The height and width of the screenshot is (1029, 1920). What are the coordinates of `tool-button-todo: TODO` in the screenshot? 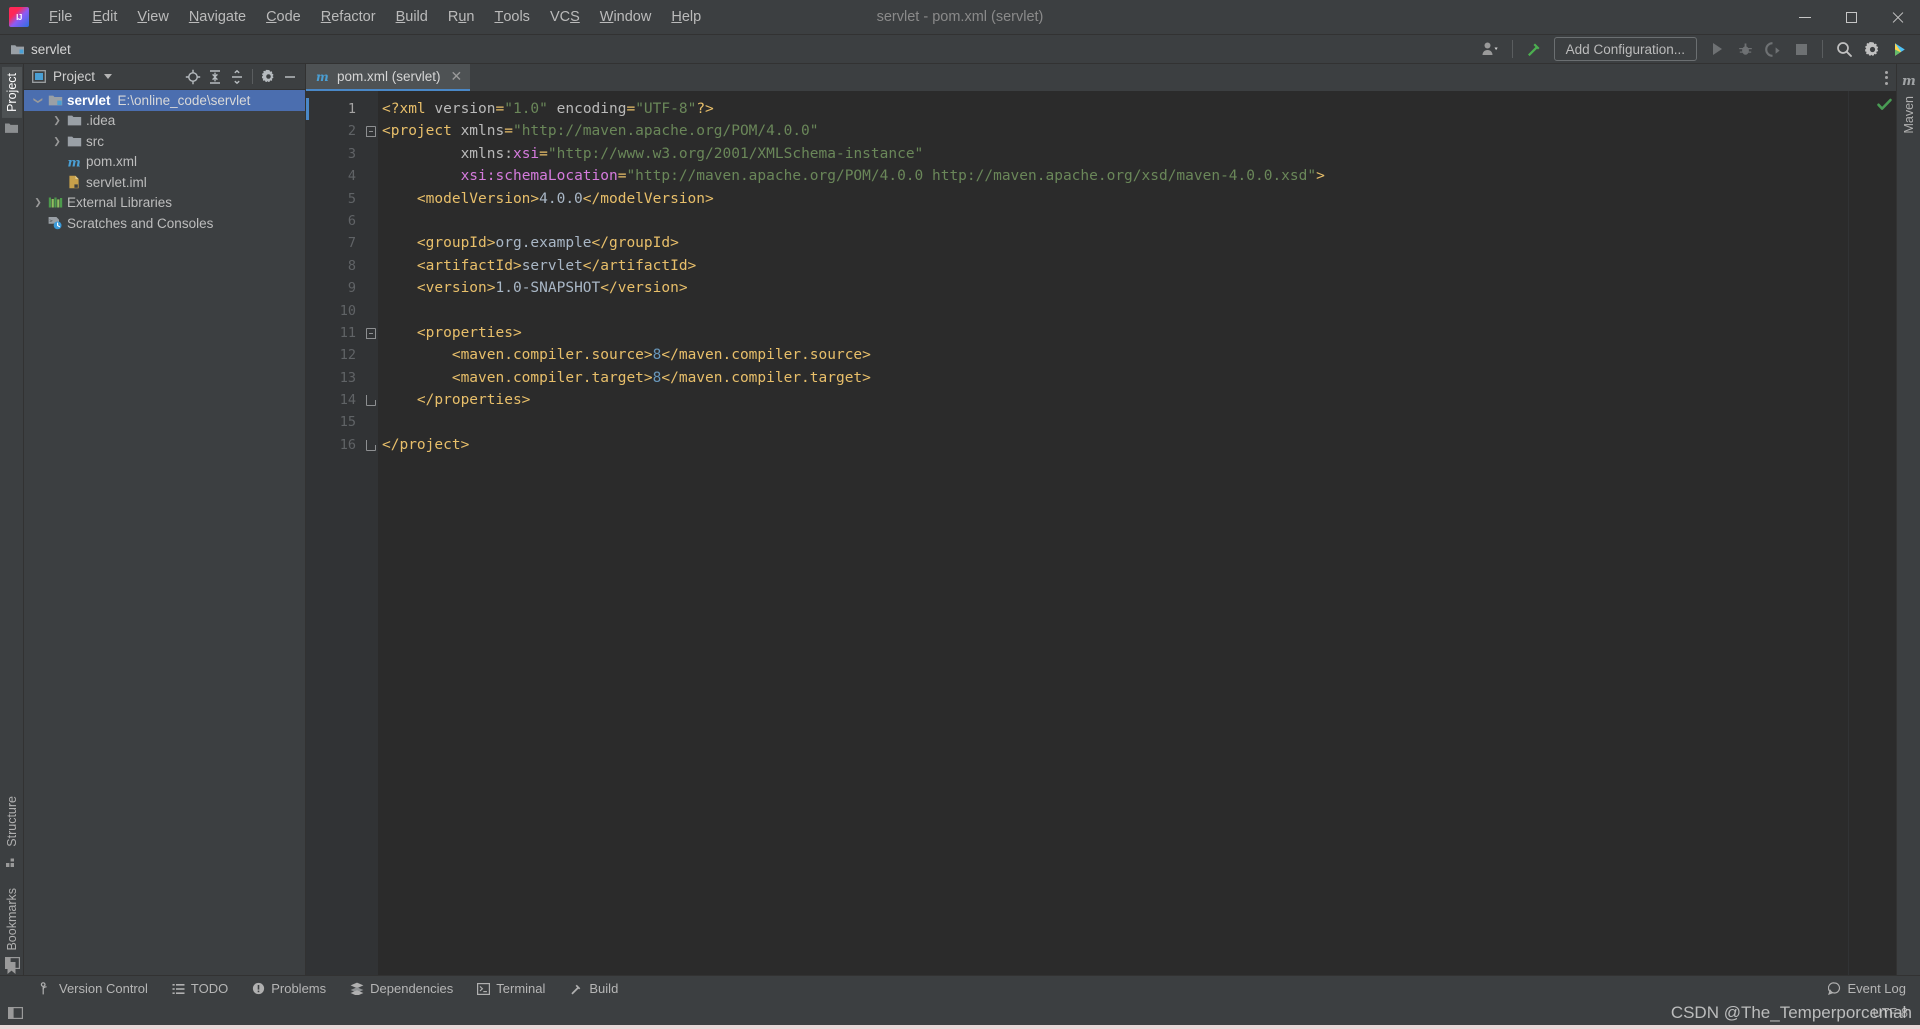 It's located at (200, 988).